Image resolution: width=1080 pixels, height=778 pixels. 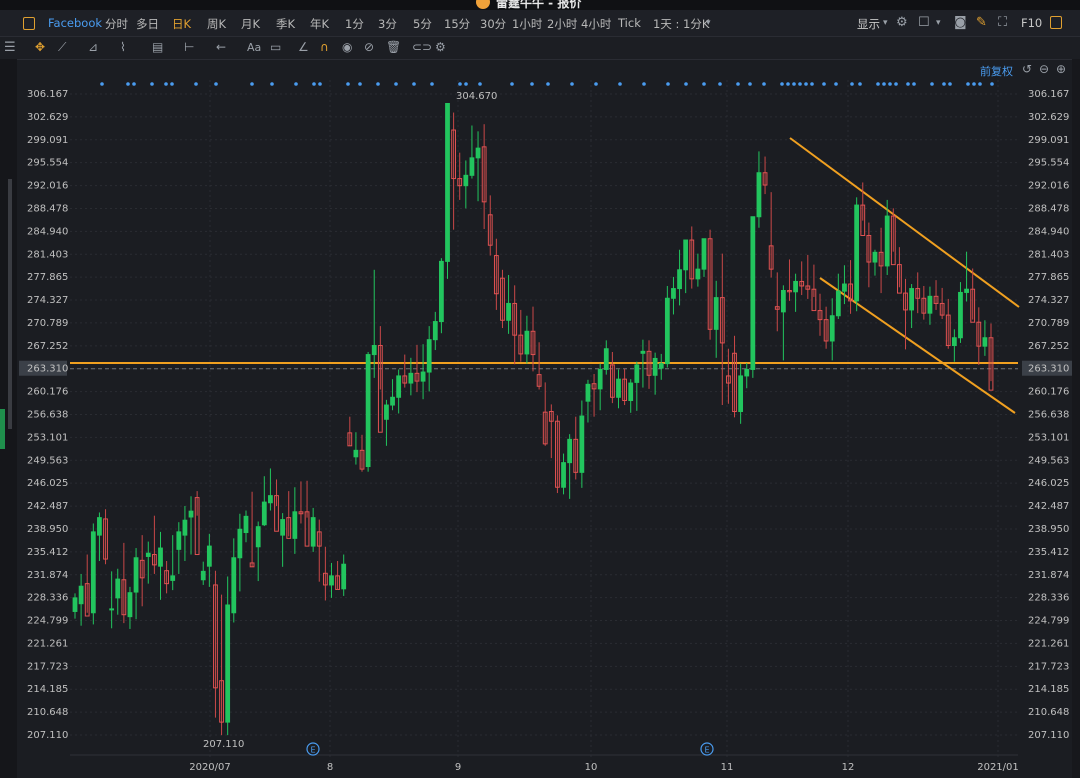 What do you see at coordinates (1061, 69) in the screenshot?
I see `zoom-in-icon: ⊕` at bounding box center [1061, 69].